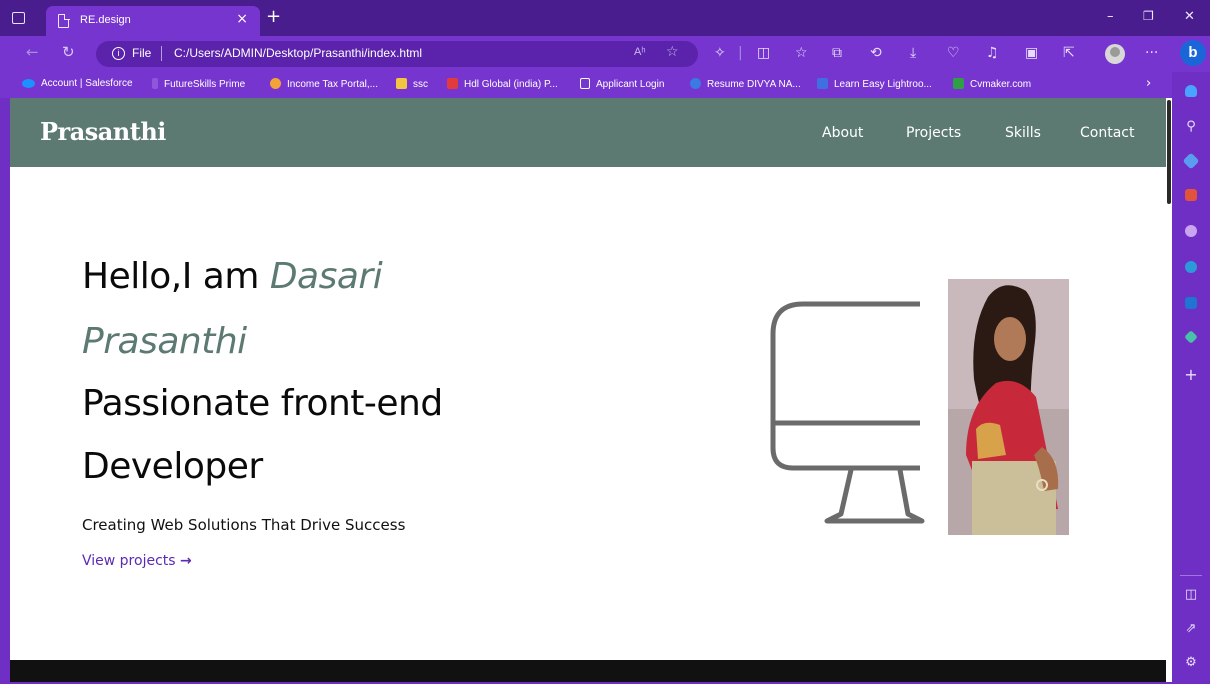 This screenshot has width=1210, height=684. What do you see at coordinates (763, 53) in the screenshot?
I see `split-screen-icon: ◫` at bounding box center [763, 53].